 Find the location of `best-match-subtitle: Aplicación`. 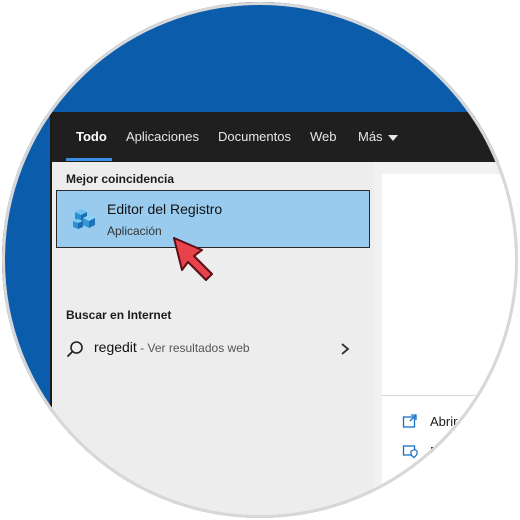

best-match-subtitle: Aplicación is located at coordinates (134, 231).